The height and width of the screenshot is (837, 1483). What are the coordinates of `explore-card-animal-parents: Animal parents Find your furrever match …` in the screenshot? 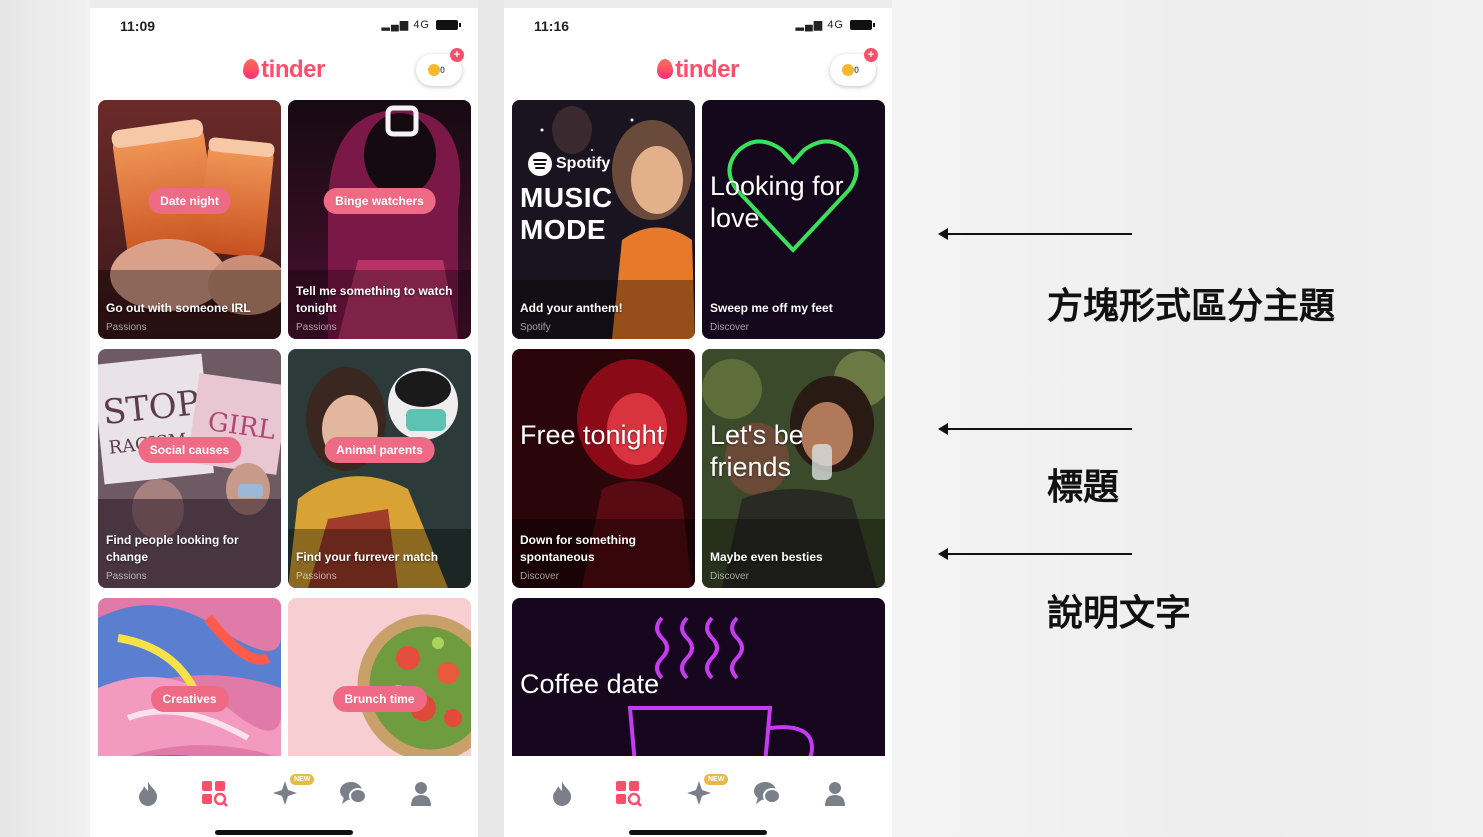 It's located at (379, 468).